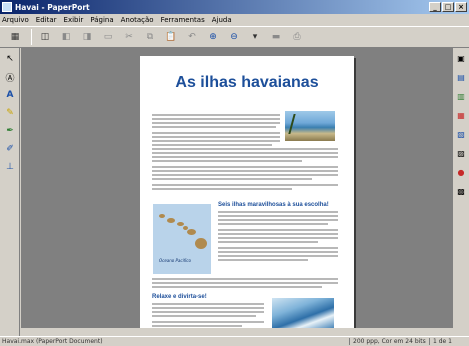 Image resolution: width=469 pixels, height=346 pixels. Describe the element at coordinates (74, 20) in the screenshot. I see `menu-exibir: Exibir` at that location.